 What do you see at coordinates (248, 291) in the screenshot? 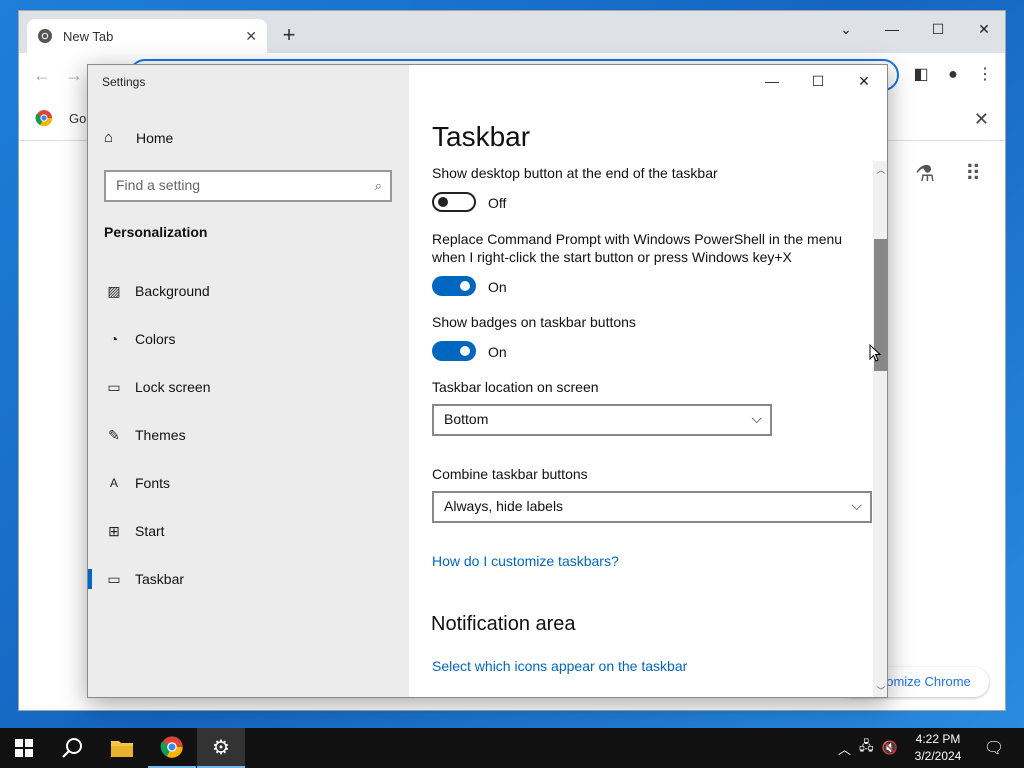
I see `nav-item-background: ▨ Background` at bounding box center [248, 291].